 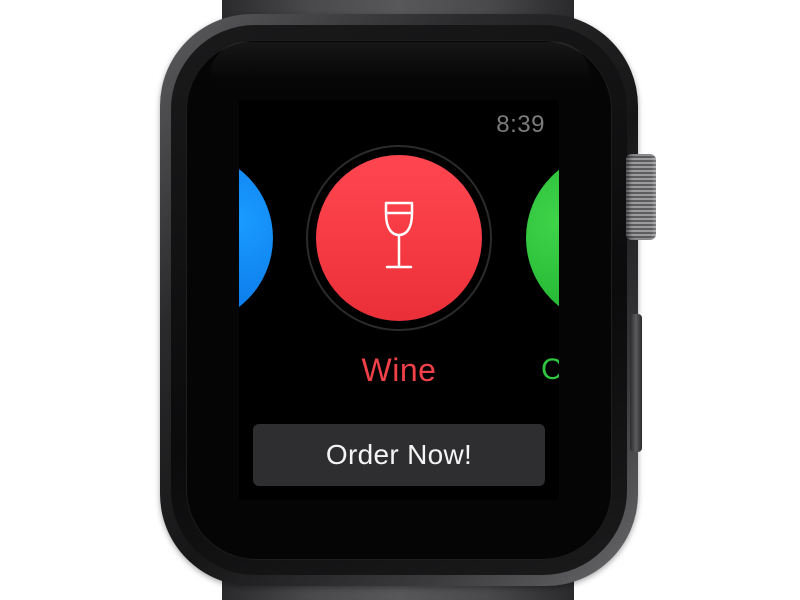 What do you see at coordinates (256, 238) in the screenshot?
I see `previous-drink-circle` at bounding box center [256, 238].